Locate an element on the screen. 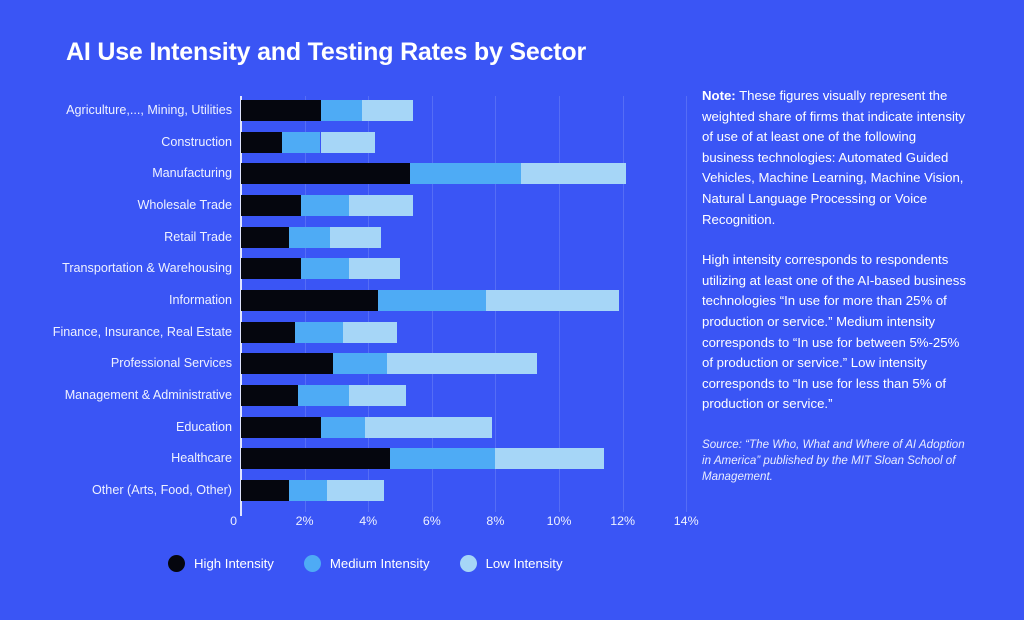 The image size is (1024, 620). x-axis-tick-label: 2% is located at coordinates (304, 521).